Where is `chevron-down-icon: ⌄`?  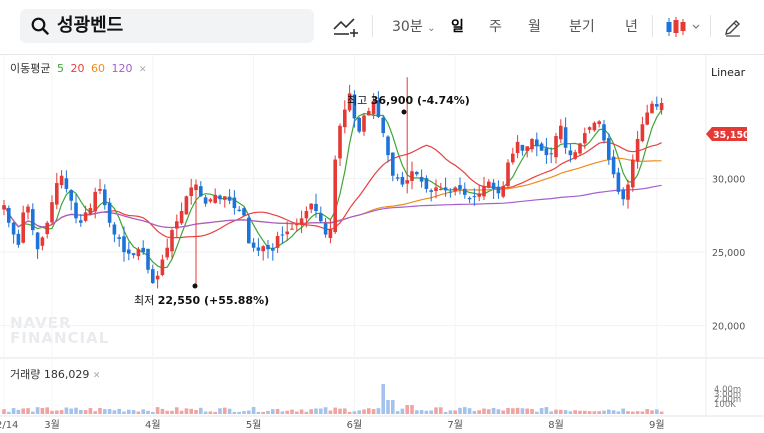
chevron-down-icon: ⌄ is located at coordinates (431, 28).